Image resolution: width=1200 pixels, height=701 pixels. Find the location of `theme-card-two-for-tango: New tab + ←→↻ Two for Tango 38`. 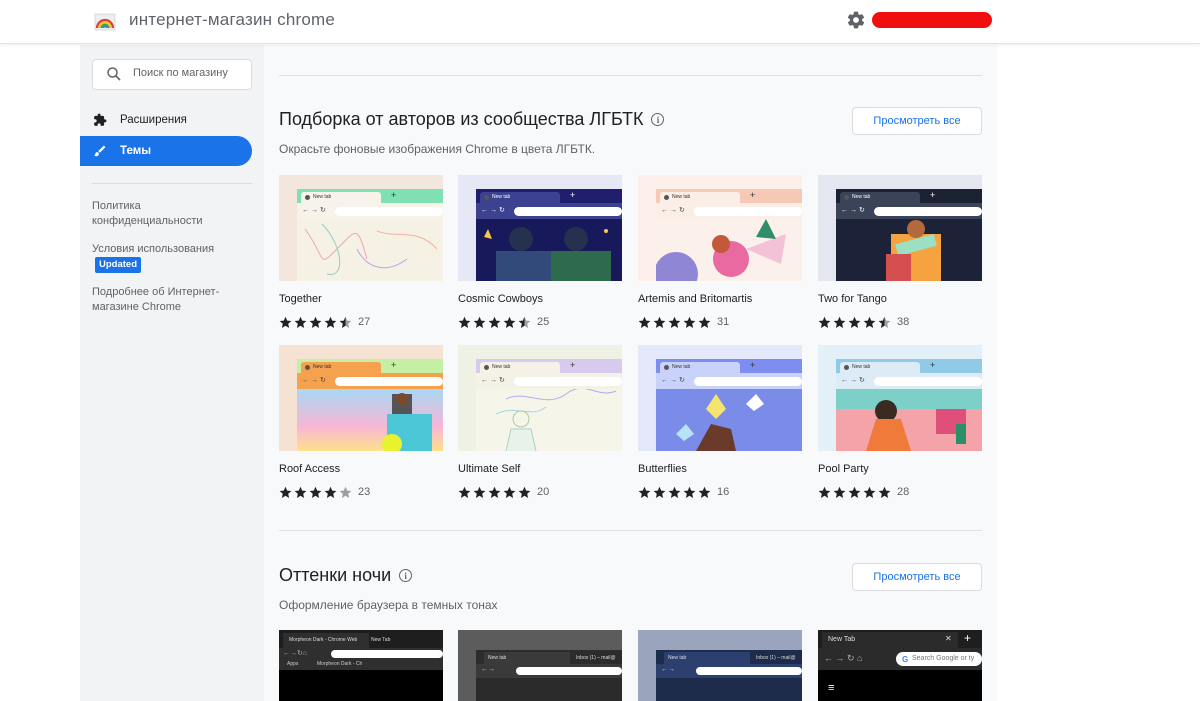

theme-card-two-for-tango: New tab + ←→↻ Two for Tango 38 is located at coordinates (900, 252).